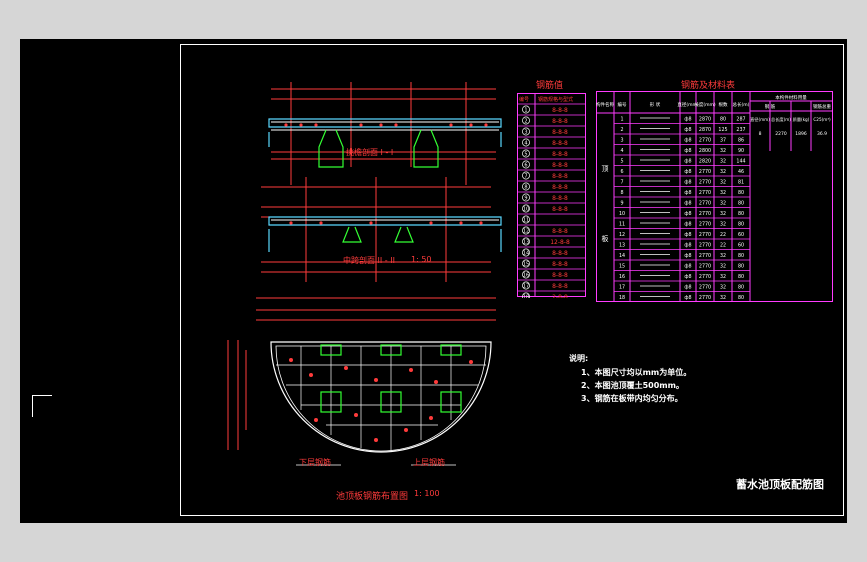  Describe the element at coordinates (560, 296) in the screenshot. I see `table-left-spec: 2-8-8` at that location.